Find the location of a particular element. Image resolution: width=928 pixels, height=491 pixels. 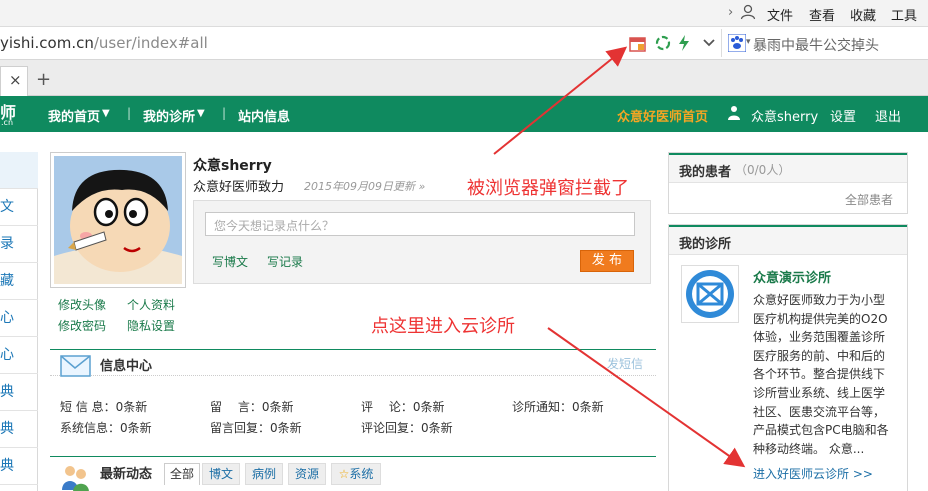

nav-my-clinic: 我的诊所 is located at coordinates (169, 115).